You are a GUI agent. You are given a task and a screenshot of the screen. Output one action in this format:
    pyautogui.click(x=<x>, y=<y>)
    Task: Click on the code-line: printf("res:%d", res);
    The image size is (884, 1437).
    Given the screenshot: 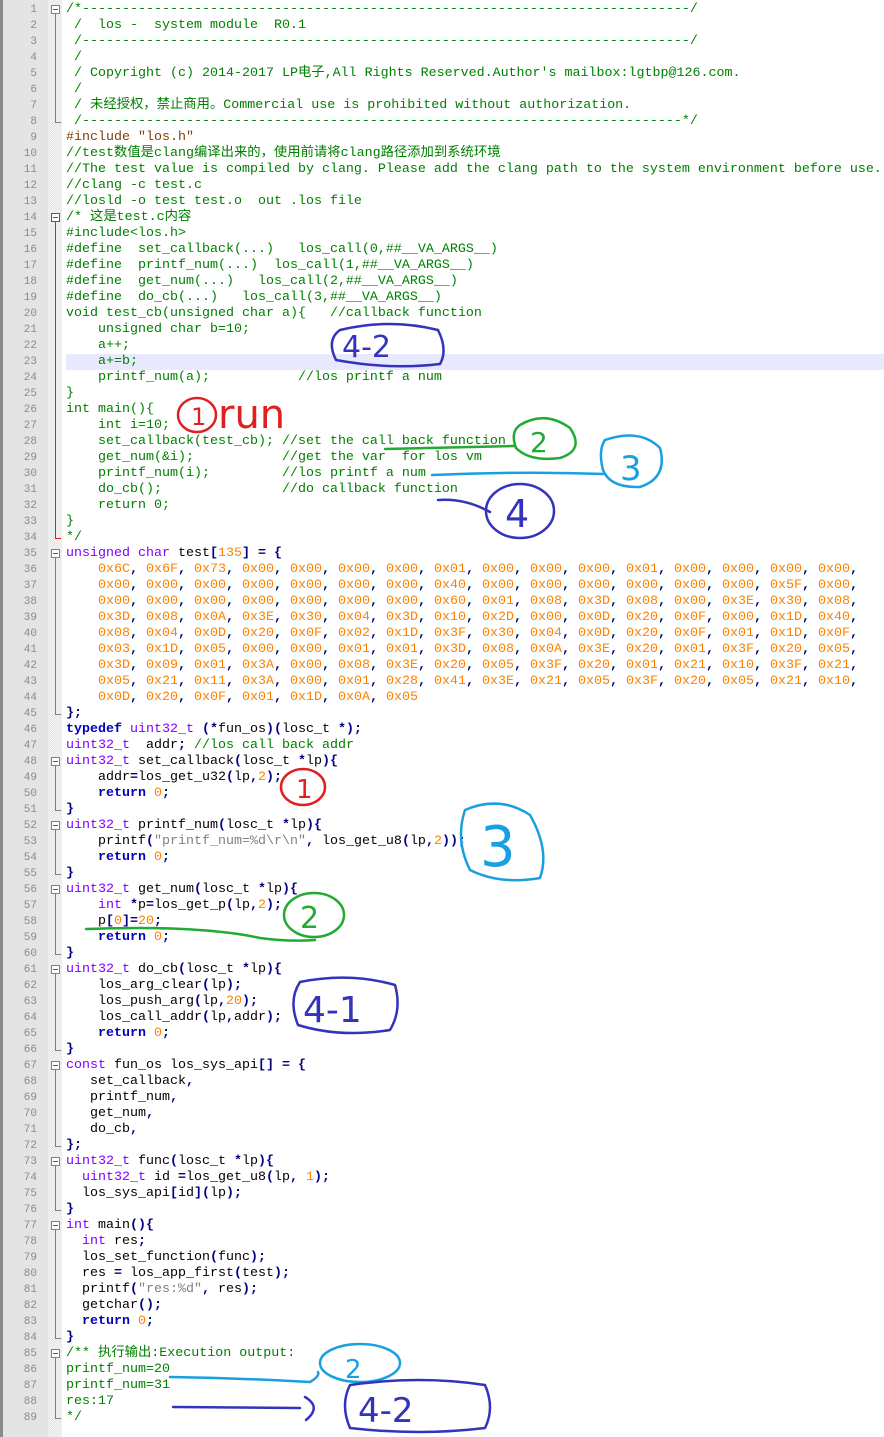 What is the action you would take?
    pyautogui.click(x=475, y=1290)
    